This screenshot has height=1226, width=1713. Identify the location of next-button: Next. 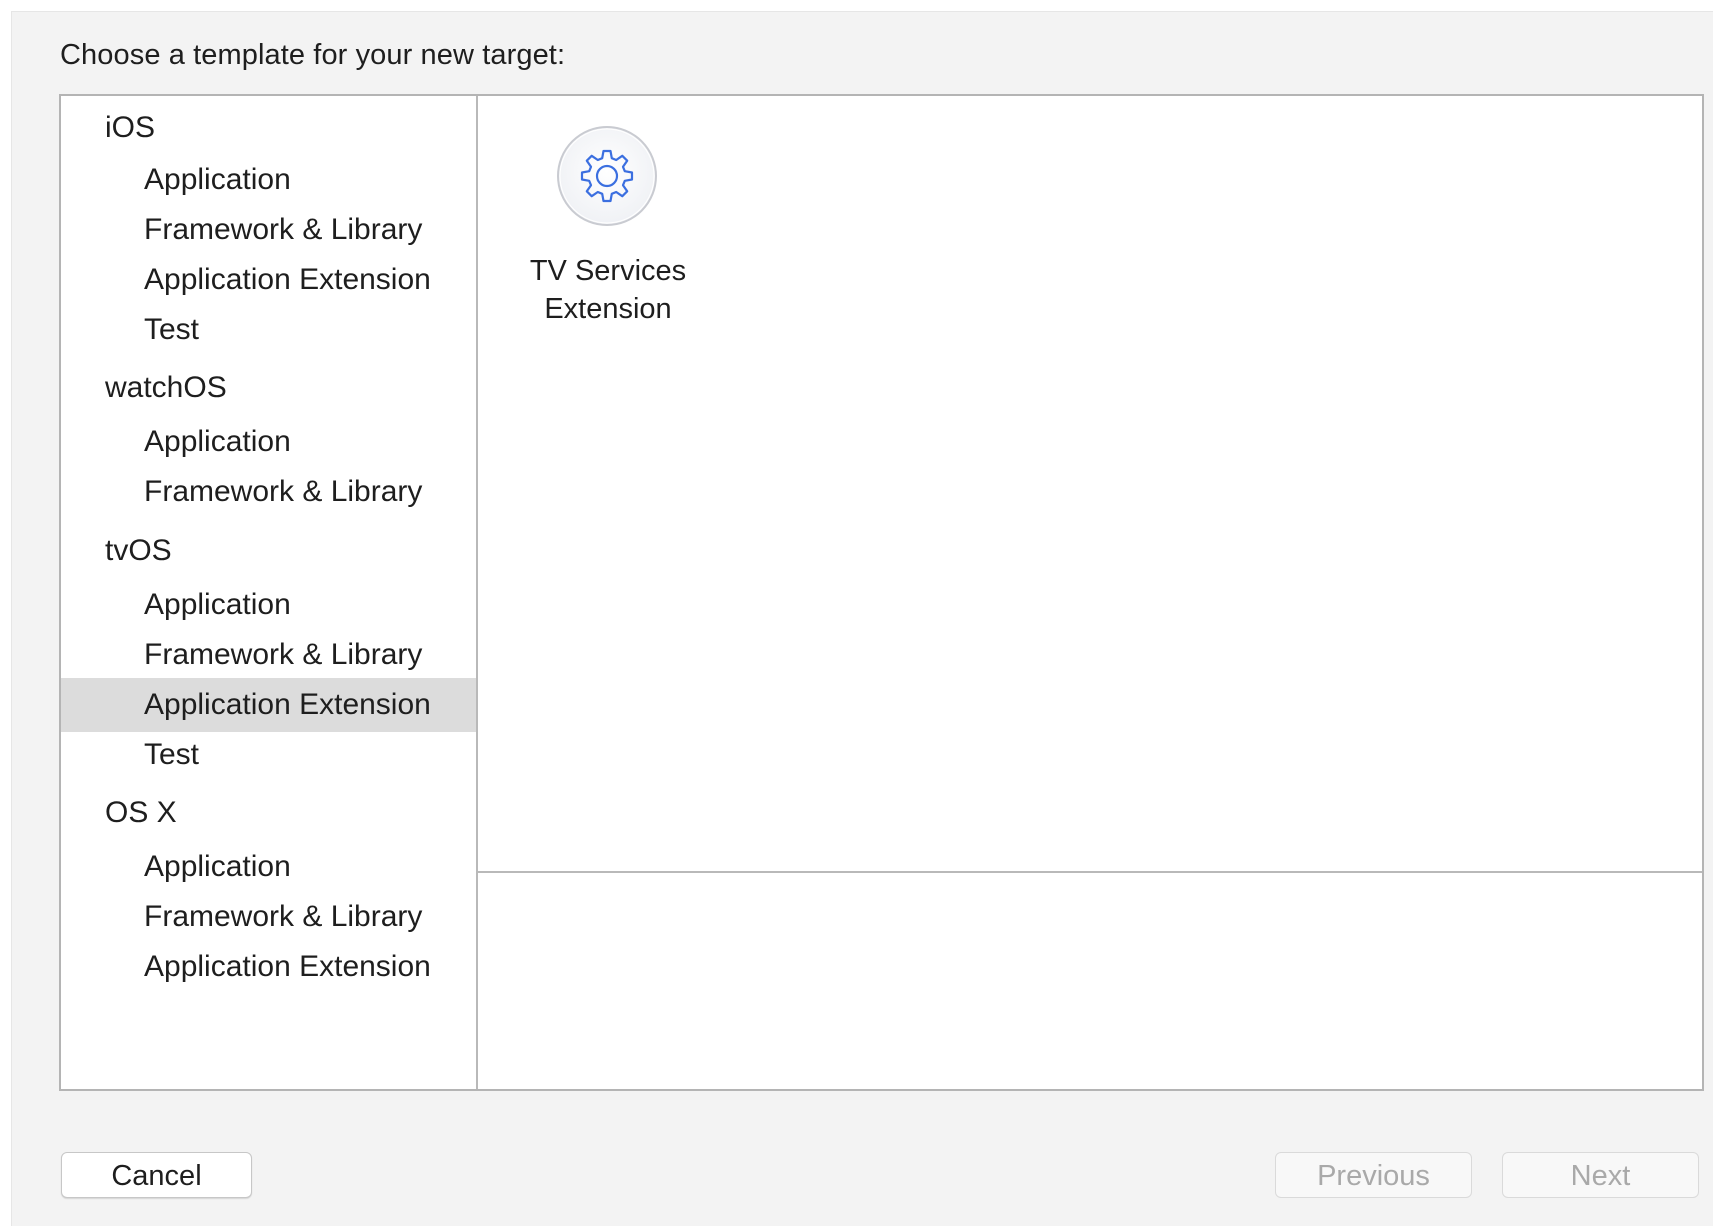
(1600, 1175).